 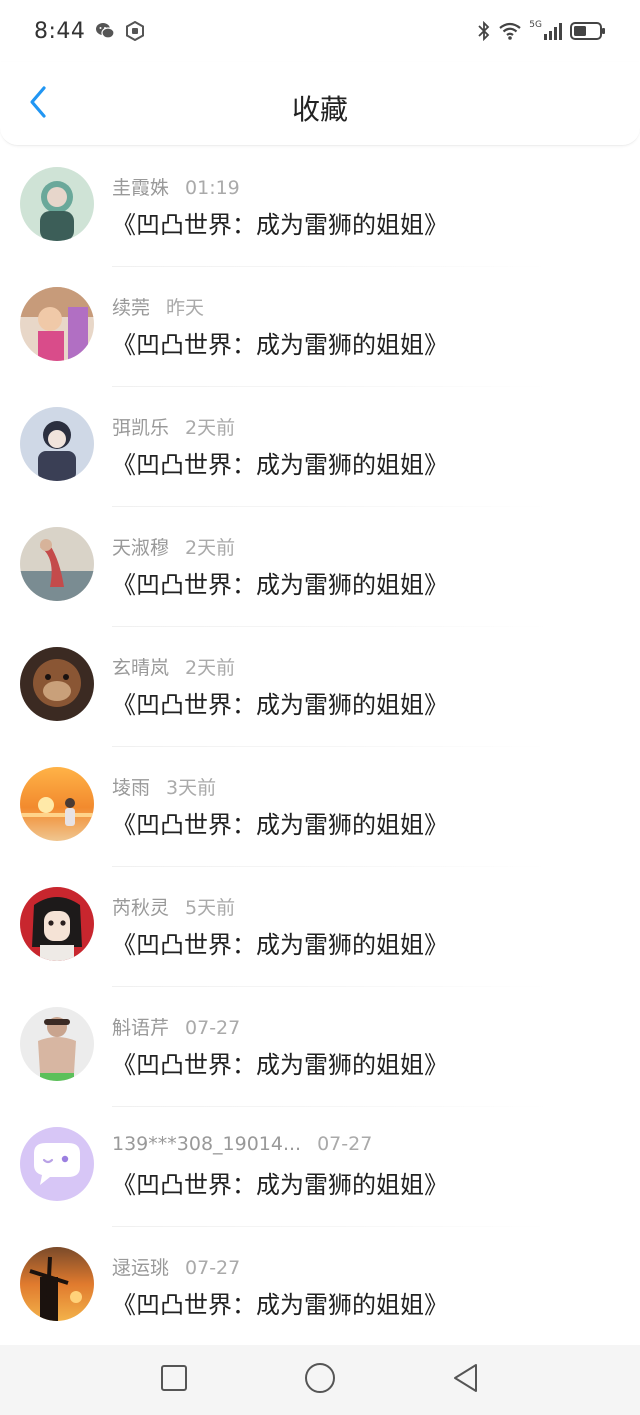 I want to click on wifi-icon, so click(x=510, y=31).